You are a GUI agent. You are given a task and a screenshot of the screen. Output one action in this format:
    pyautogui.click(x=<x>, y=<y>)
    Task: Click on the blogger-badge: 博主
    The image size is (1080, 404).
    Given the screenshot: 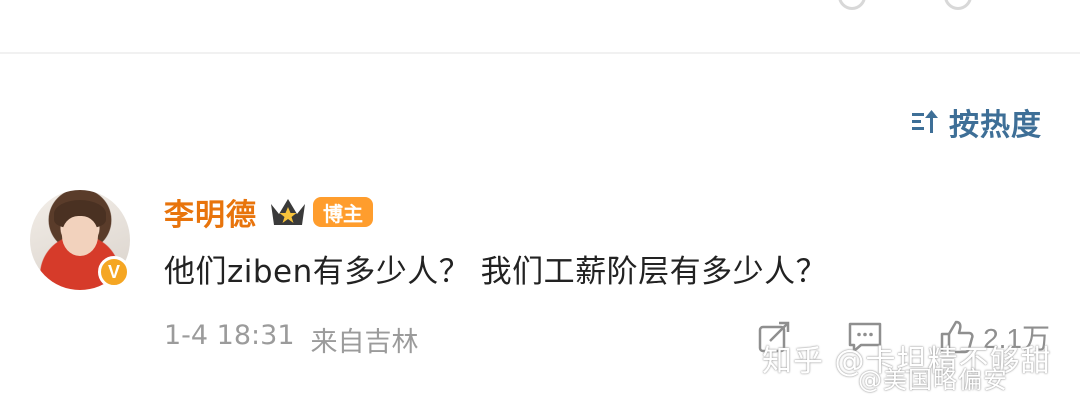 What is the action you would take?
    pyautogui.click(x=343, y=212)
    